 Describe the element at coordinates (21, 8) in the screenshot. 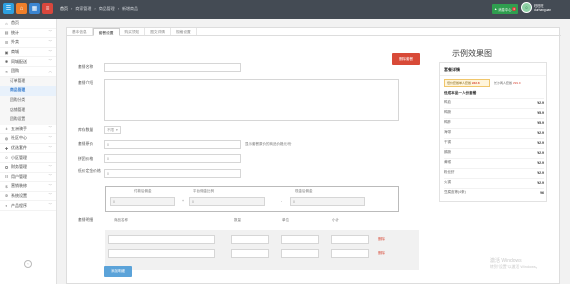

I see `home-icon: ⌂` at that location.